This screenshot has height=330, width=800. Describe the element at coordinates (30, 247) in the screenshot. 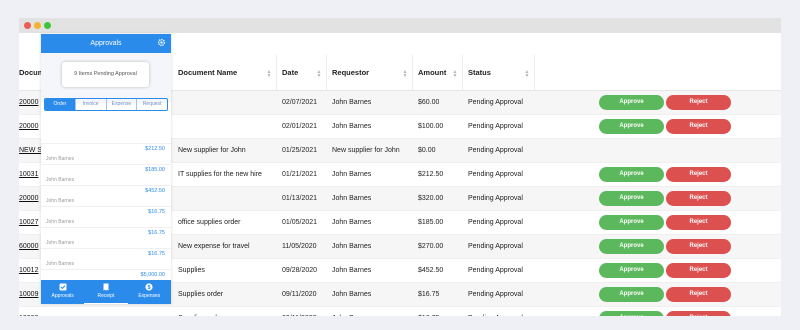

I see `document-number-link: 60000` at that location.